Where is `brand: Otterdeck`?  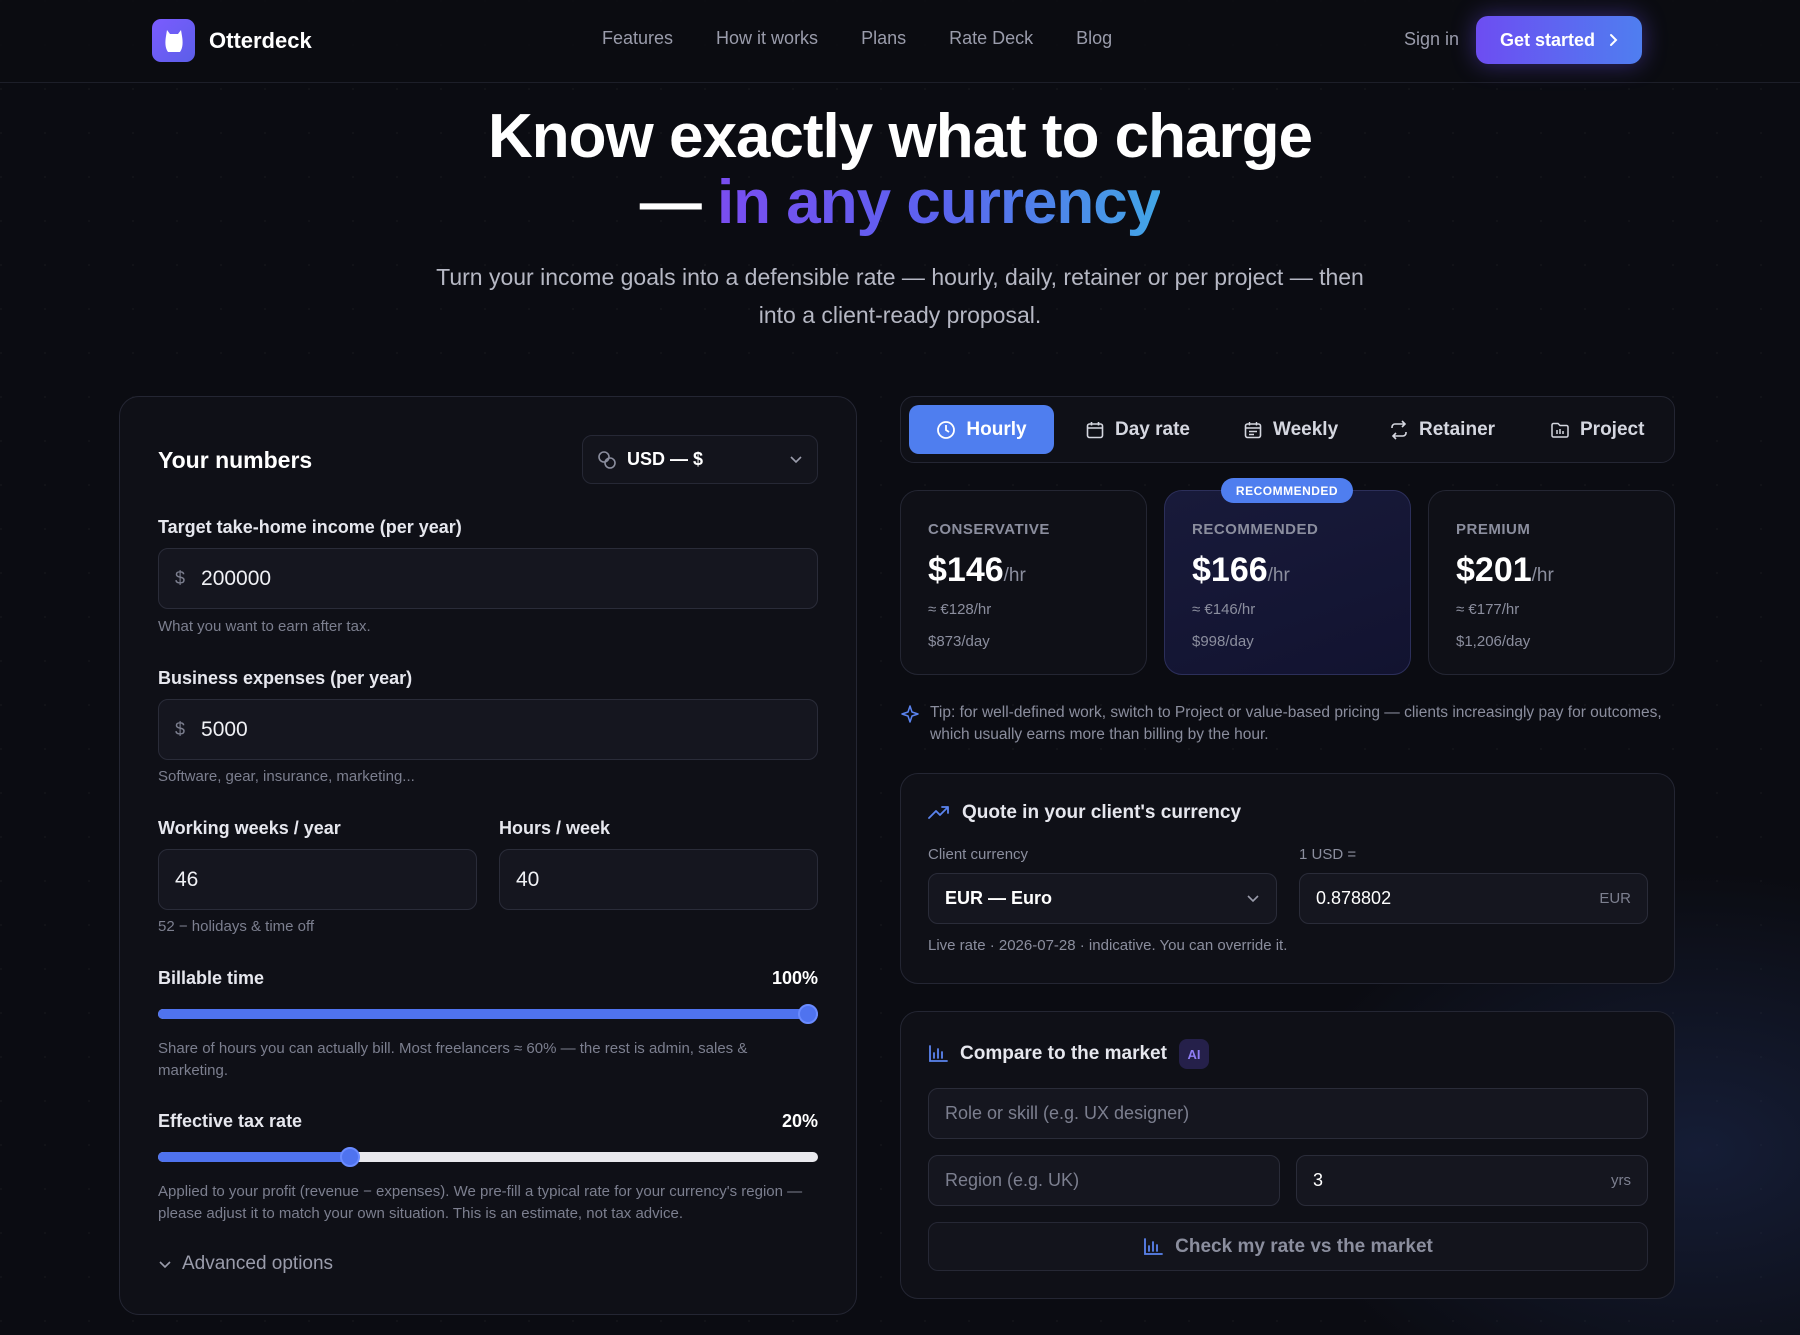
brand: Otterdeck is located at coordinates (232, 40).